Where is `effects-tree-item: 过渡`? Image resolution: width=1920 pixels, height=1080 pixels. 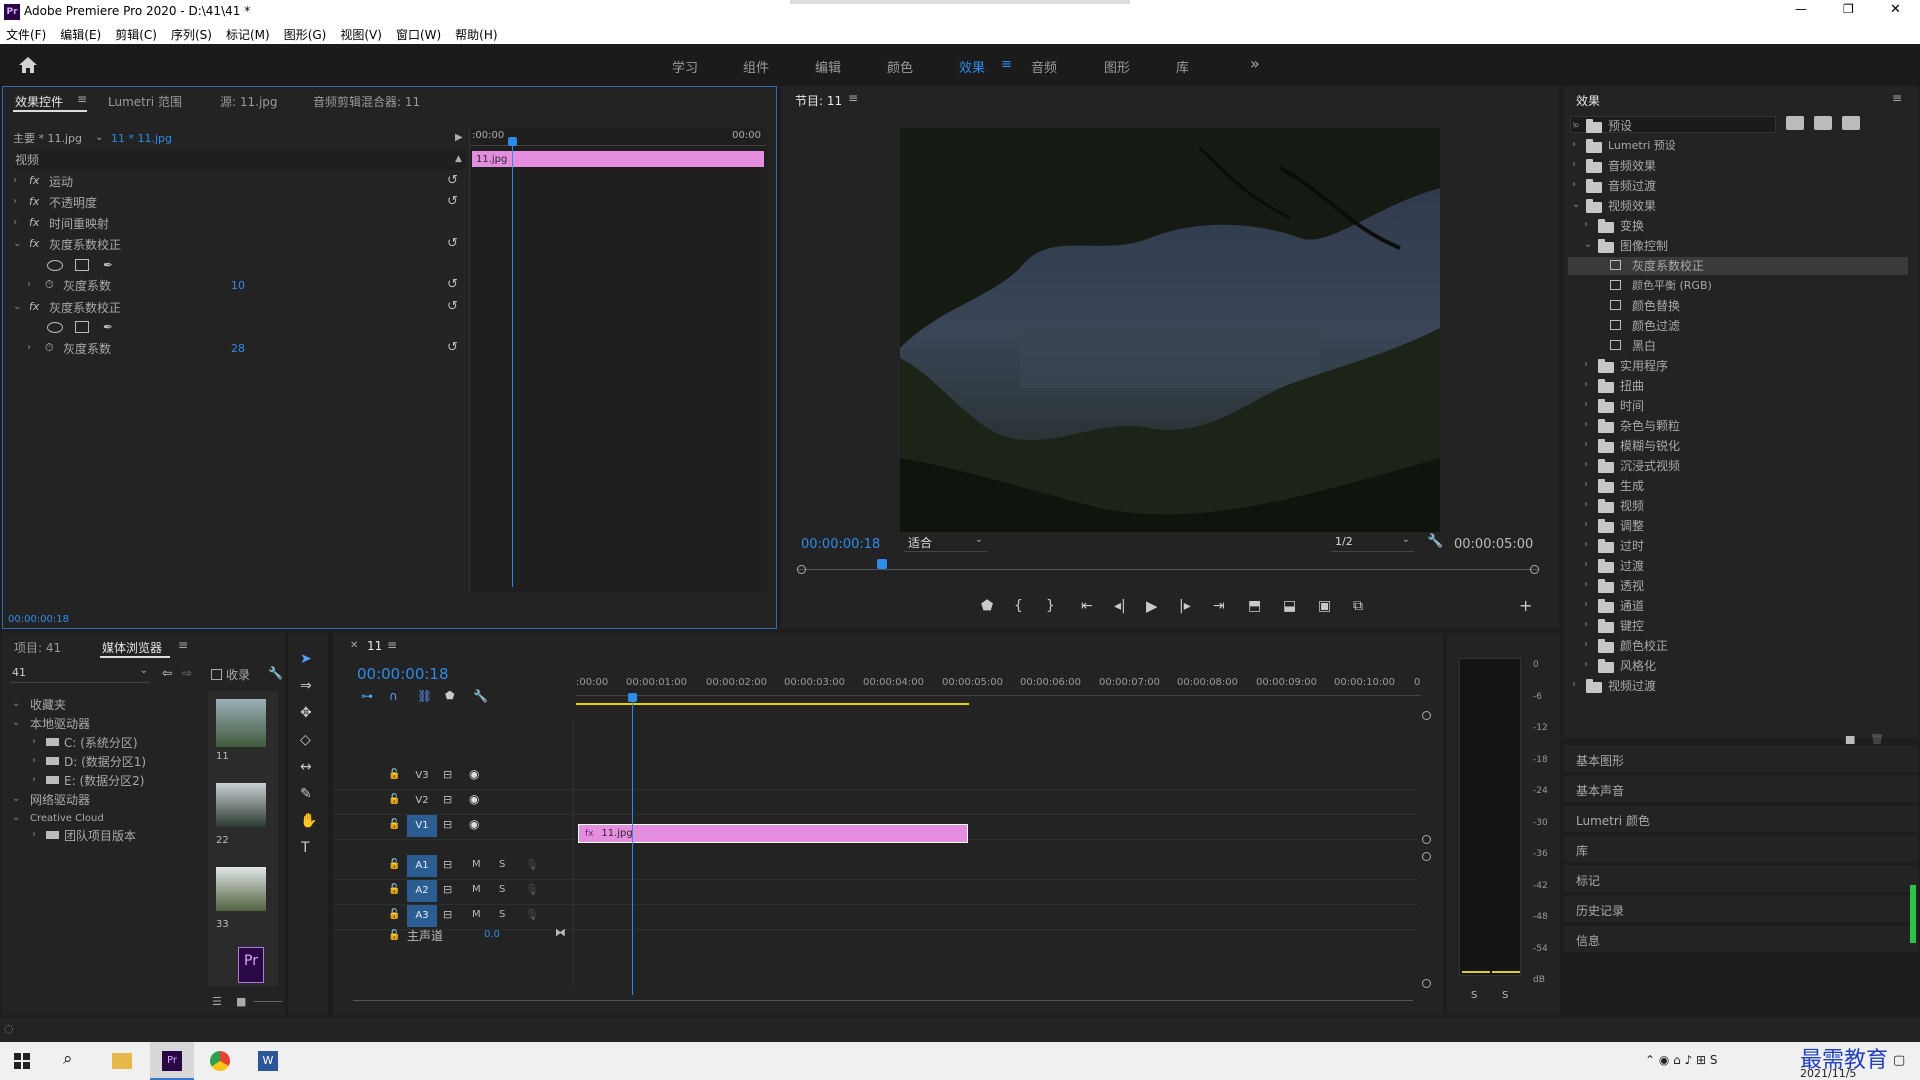 effects-tree-item: 过渡 is located at coordinates (1632, 566).